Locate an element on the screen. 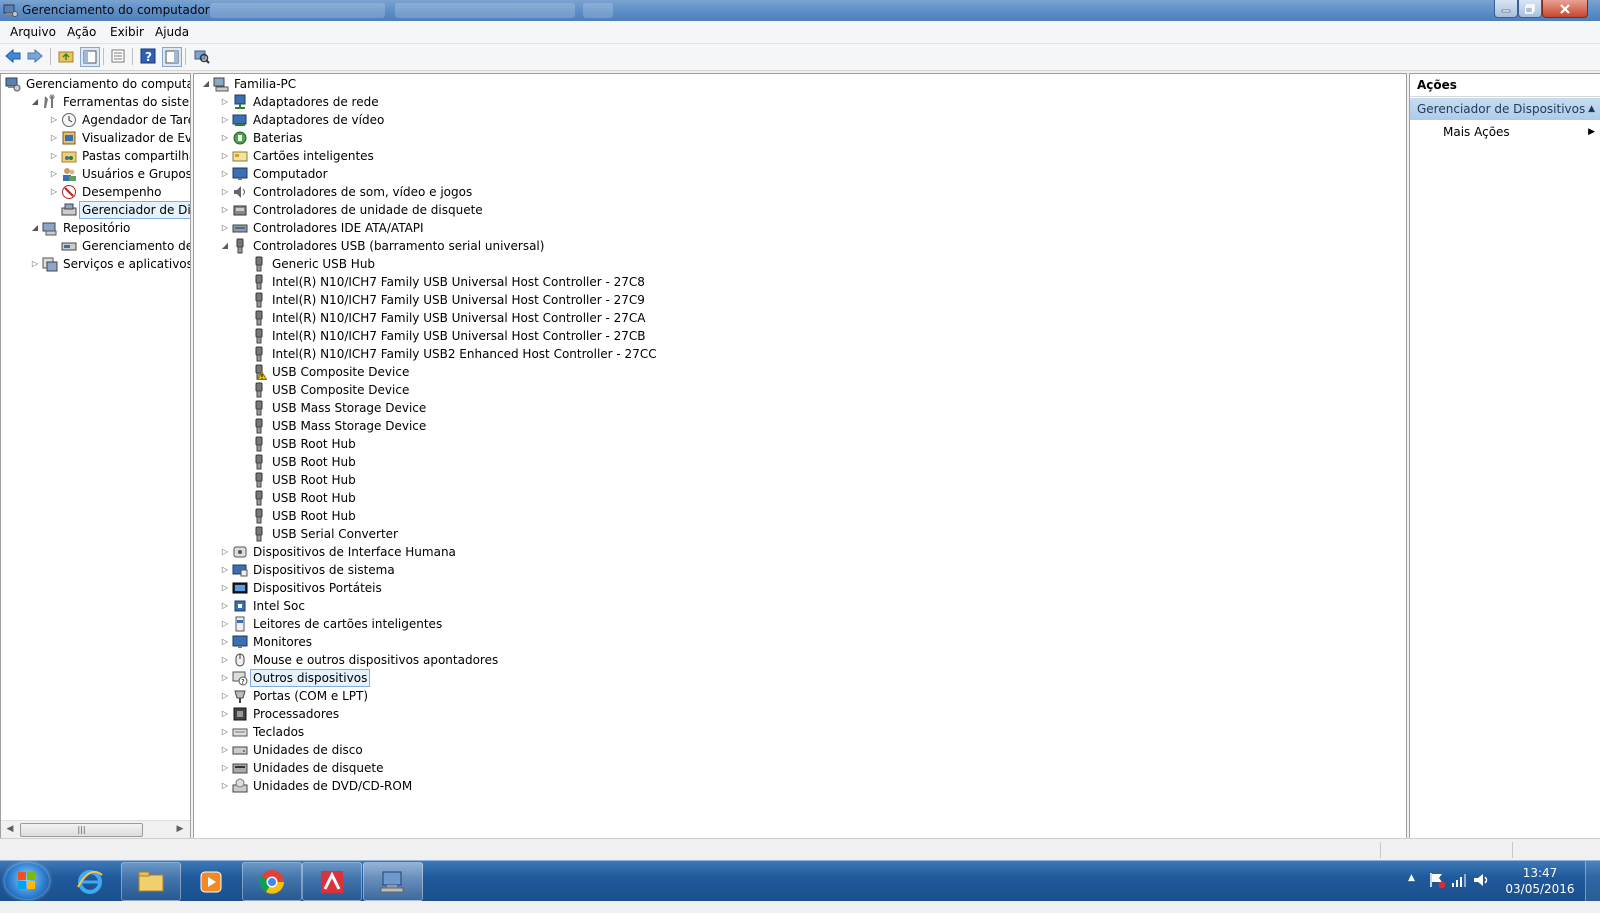 Image resolution: width=1600 pixels, height=913 pixels. device-category: ▷ Controladores de unidade de disquete is located at coordinates (800, 210).